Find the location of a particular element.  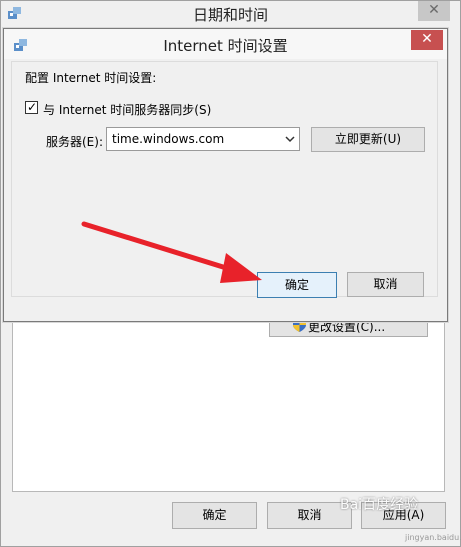

outer-close-button: ✕ is located at coordinates (434, 11).